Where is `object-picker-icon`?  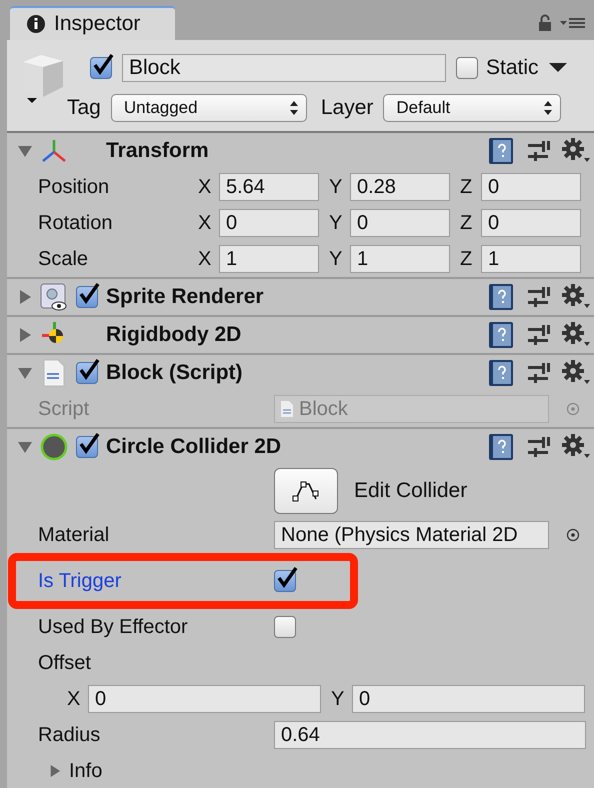
object-picker-icon is located at coordinates (573, 535).